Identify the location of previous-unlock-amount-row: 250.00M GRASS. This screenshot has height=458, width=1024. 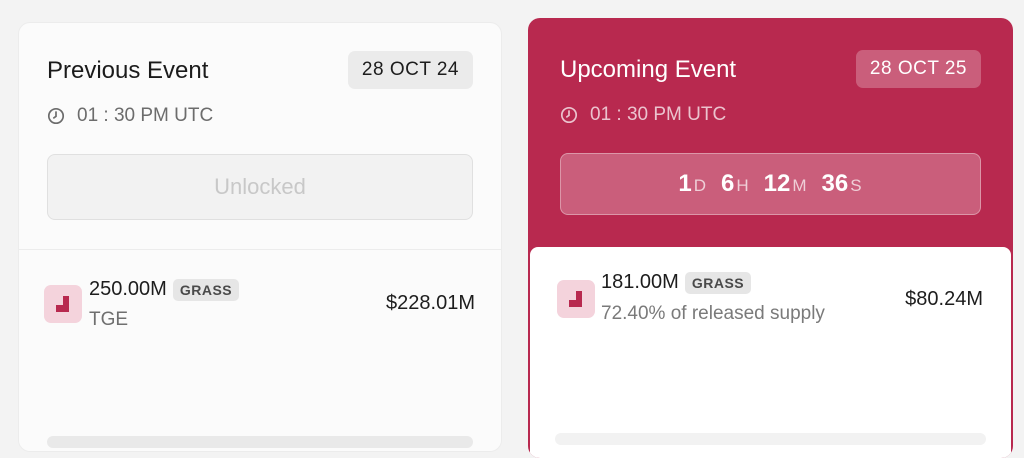
(164, 289).